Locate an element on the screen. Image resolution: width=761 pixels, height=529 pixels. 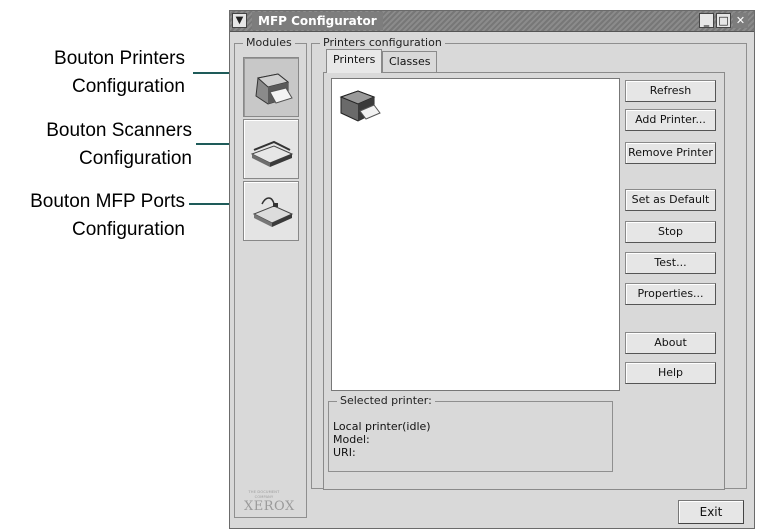
remove-printer-button: Remove Printer is located at coordinates (670, 153).